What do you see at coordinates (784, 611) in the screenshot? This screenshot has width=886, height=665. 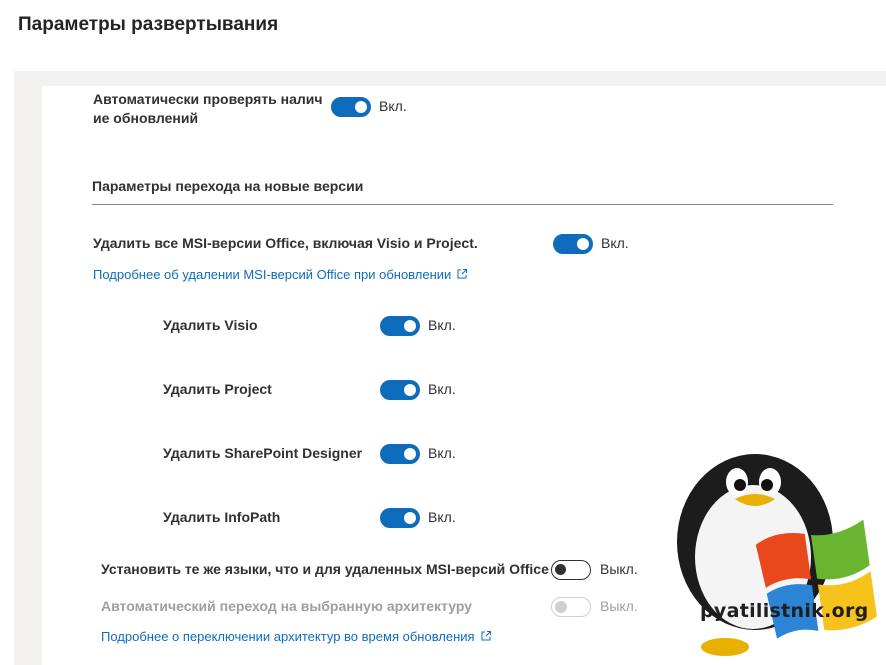 I see `watermark-text: pyatilistnik.org` at bounding box center [784, 611].